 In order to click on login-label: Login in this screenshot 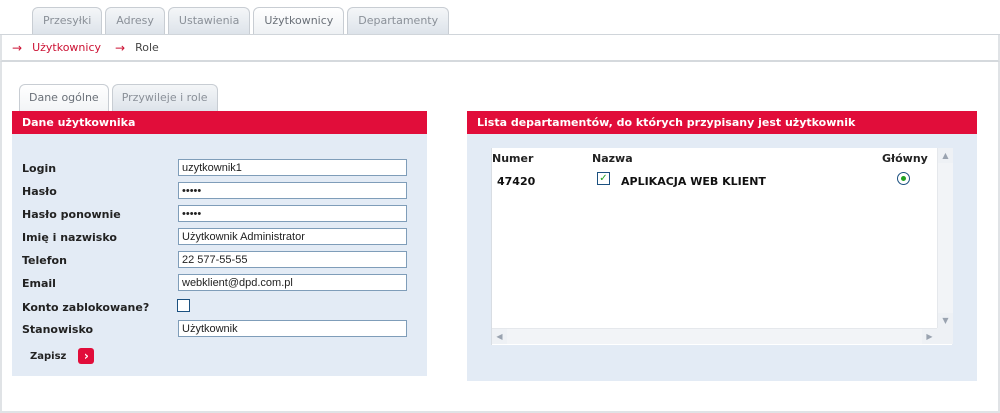, I will do `click(39, 168)`.